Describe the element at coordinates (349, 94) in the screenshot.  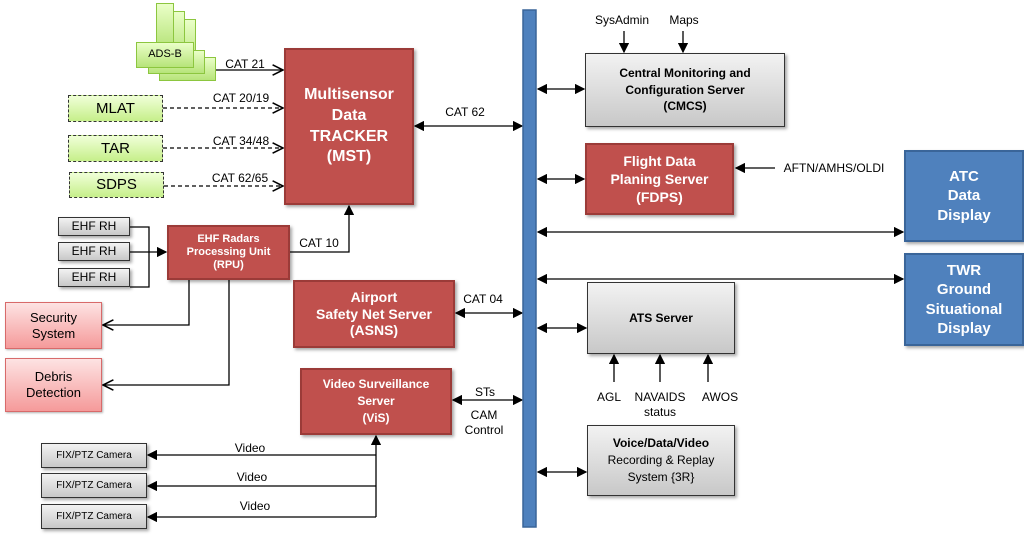
I see `mst-line: Multisensor` at that location.